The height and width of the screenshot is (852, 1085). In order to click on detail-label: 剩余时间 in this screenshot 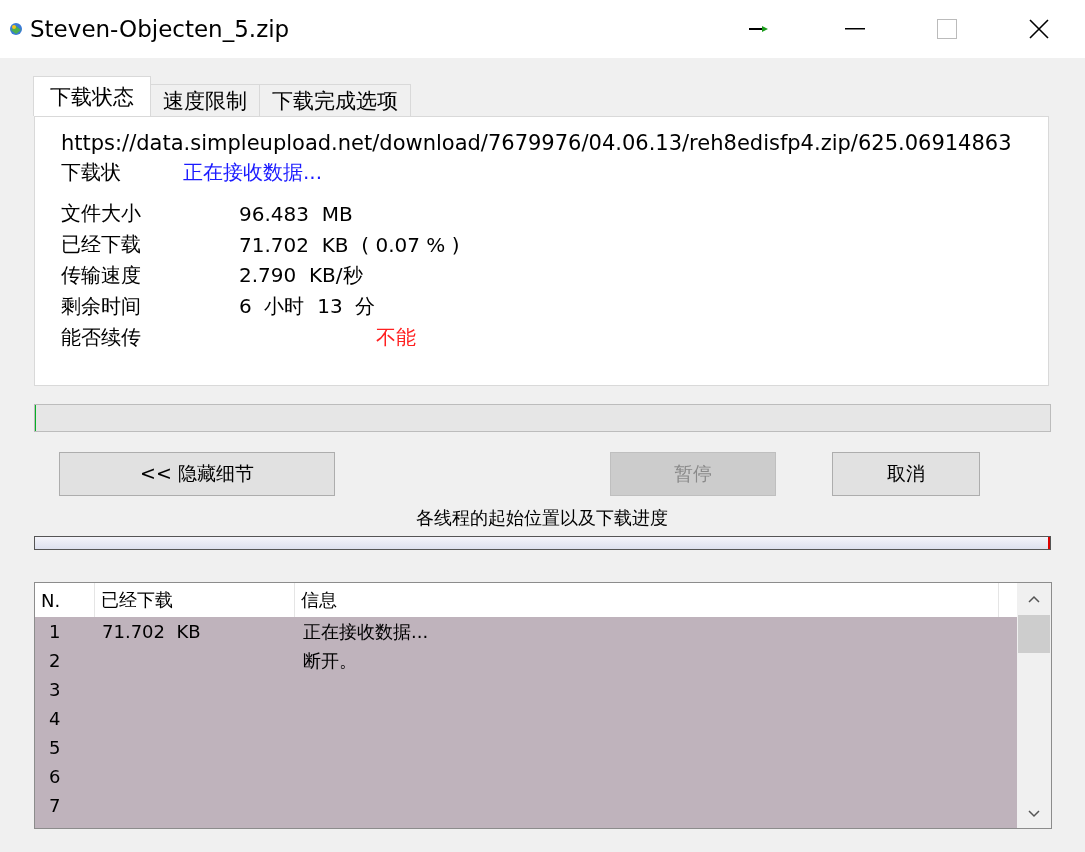, I will do `click(101, 306)`.